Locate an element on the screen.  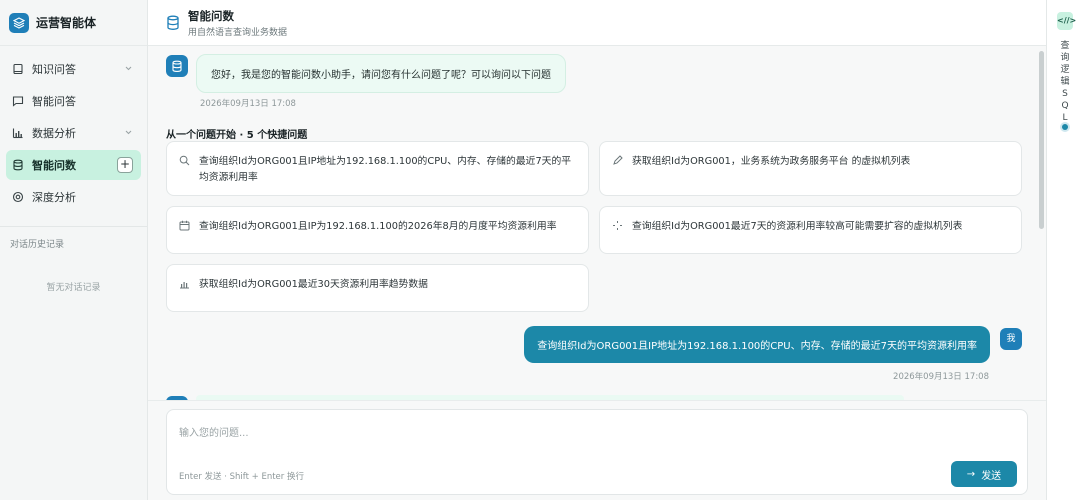
sidebar-nav: 知识问答 智能问答 数据分析 智能问数 + 深度分析 is located at coordinates (73, 129).